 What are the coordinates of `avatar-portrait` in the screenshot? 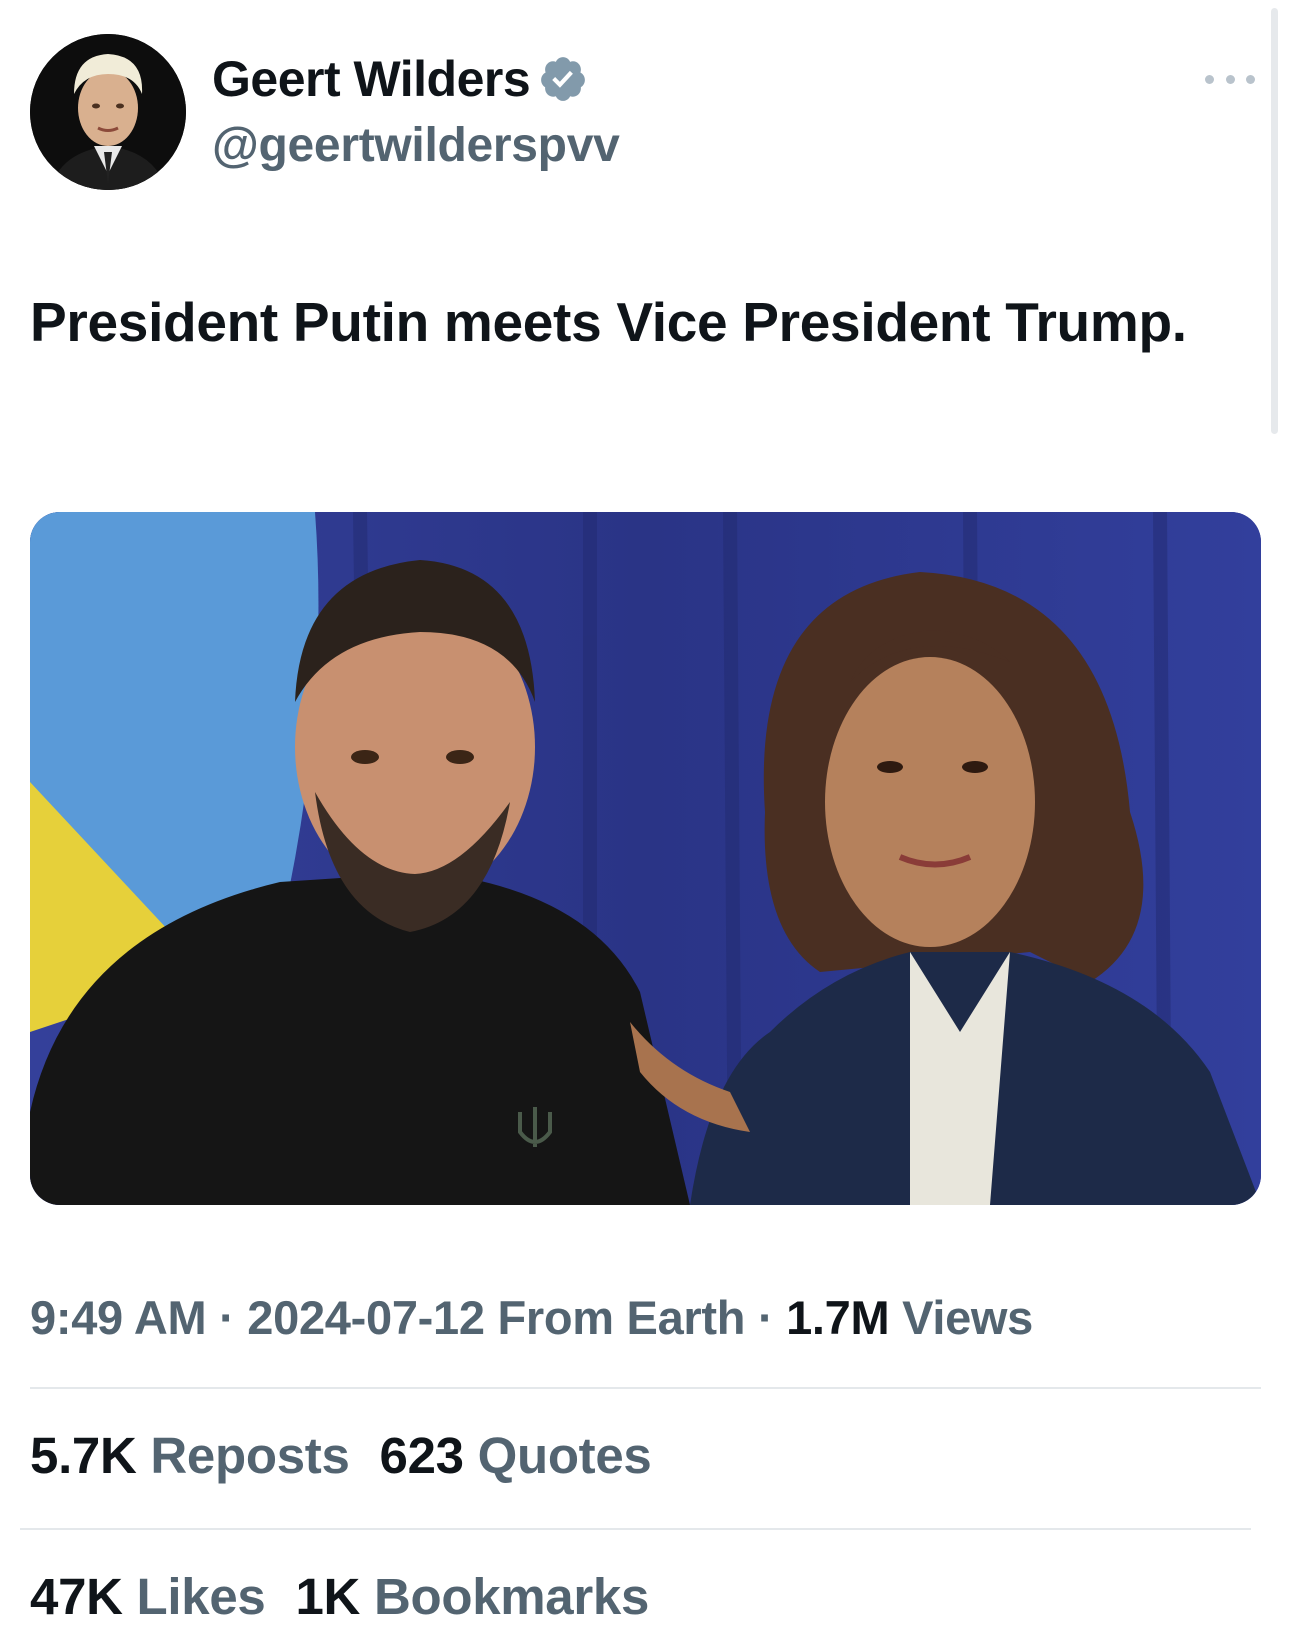 It's located at (108, 112).